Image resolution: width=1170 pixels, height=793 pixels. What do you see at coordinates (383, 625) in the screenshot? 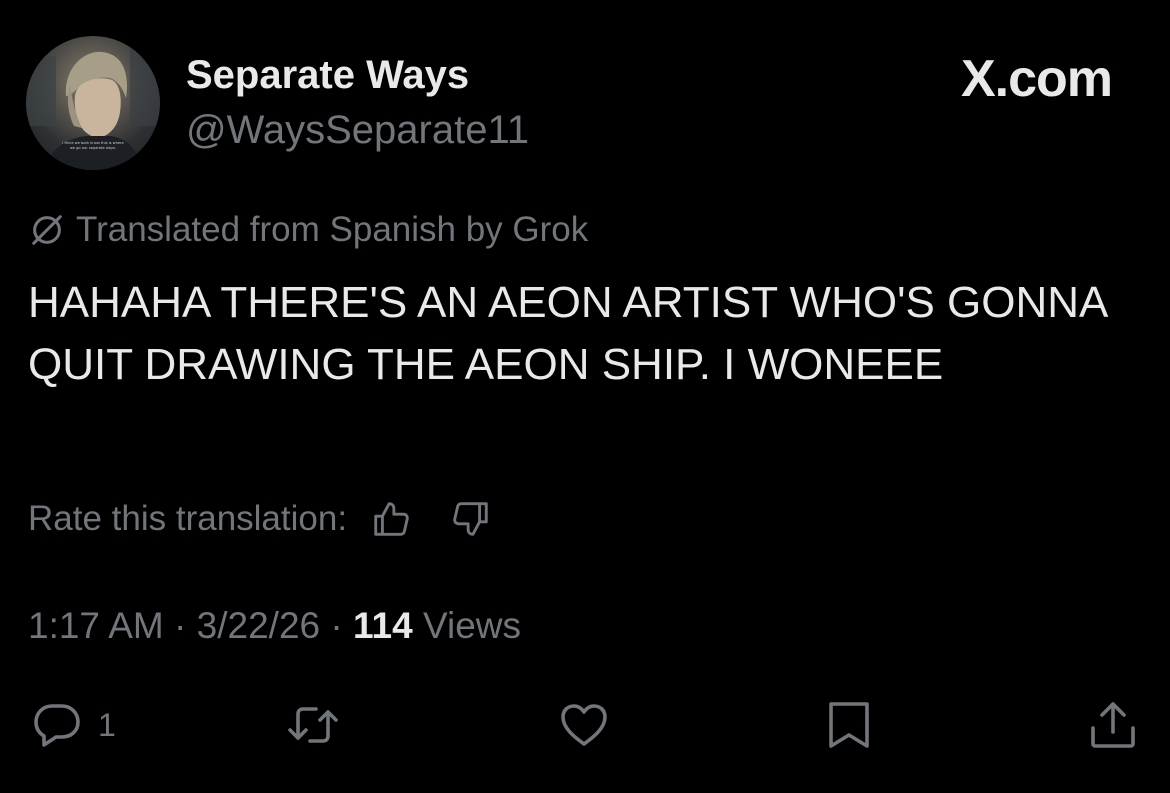
I see `views-count: 114` at bounding box center [383, 625].